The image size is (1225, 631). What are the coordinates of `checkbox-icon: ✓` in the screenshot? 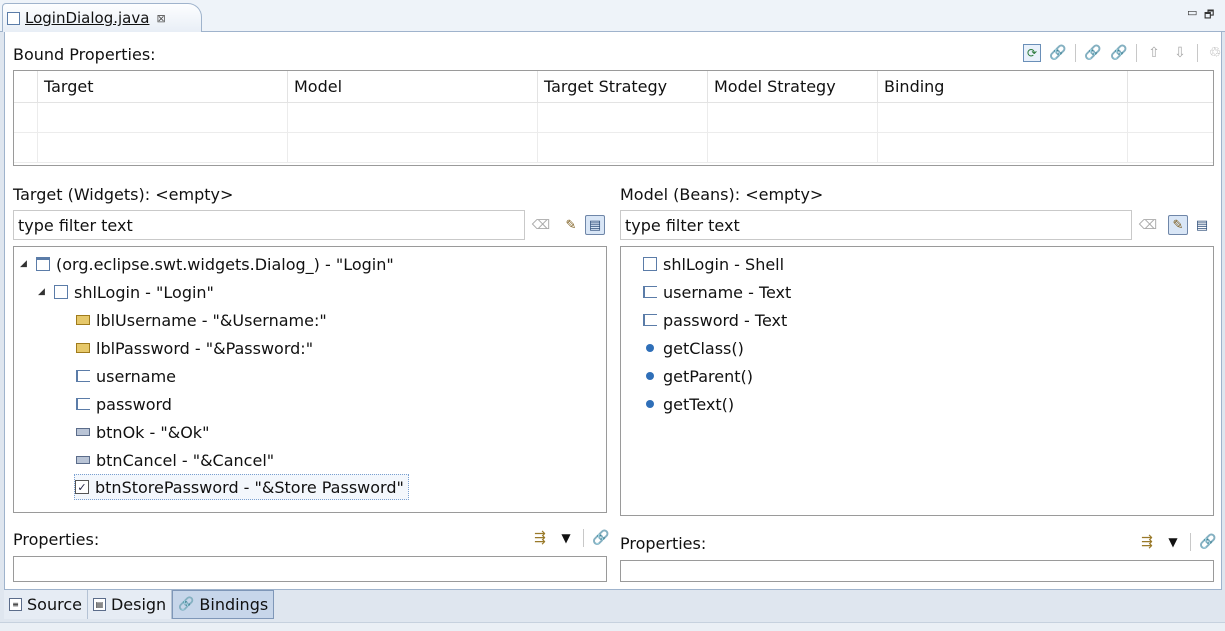 It's located at (82, 487).